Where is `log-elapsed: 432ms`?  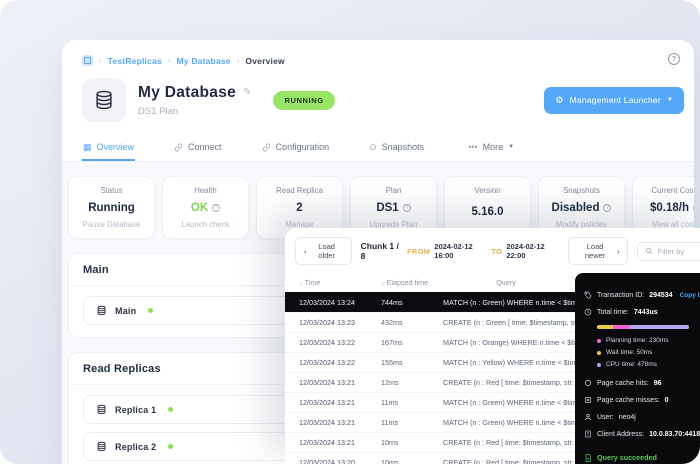 log-elapsed: 432ms is located at coordinates (392, 322).